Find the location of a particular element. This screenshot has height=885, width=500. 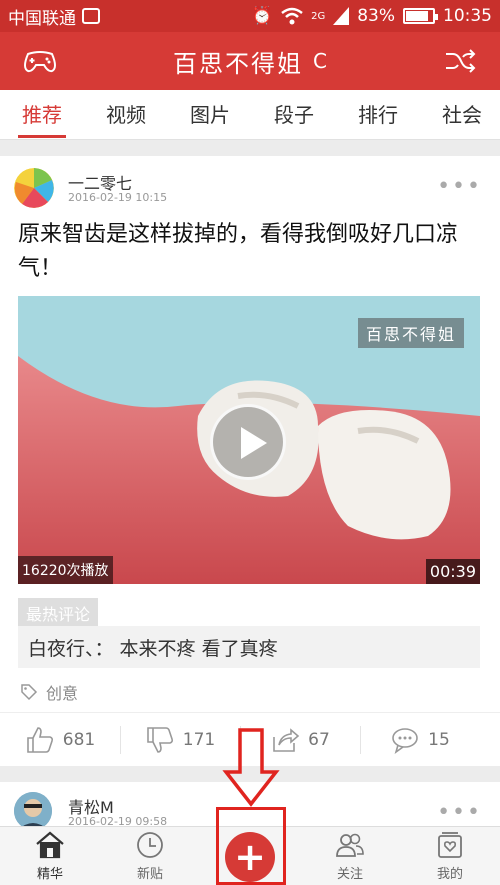

annotation-box is located at coordinates (251, 846).